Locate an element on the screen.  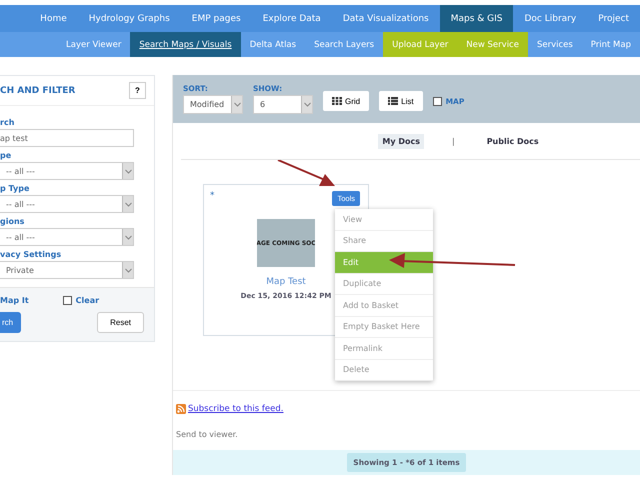
search-button: rch is located at coordinates (11, 322).